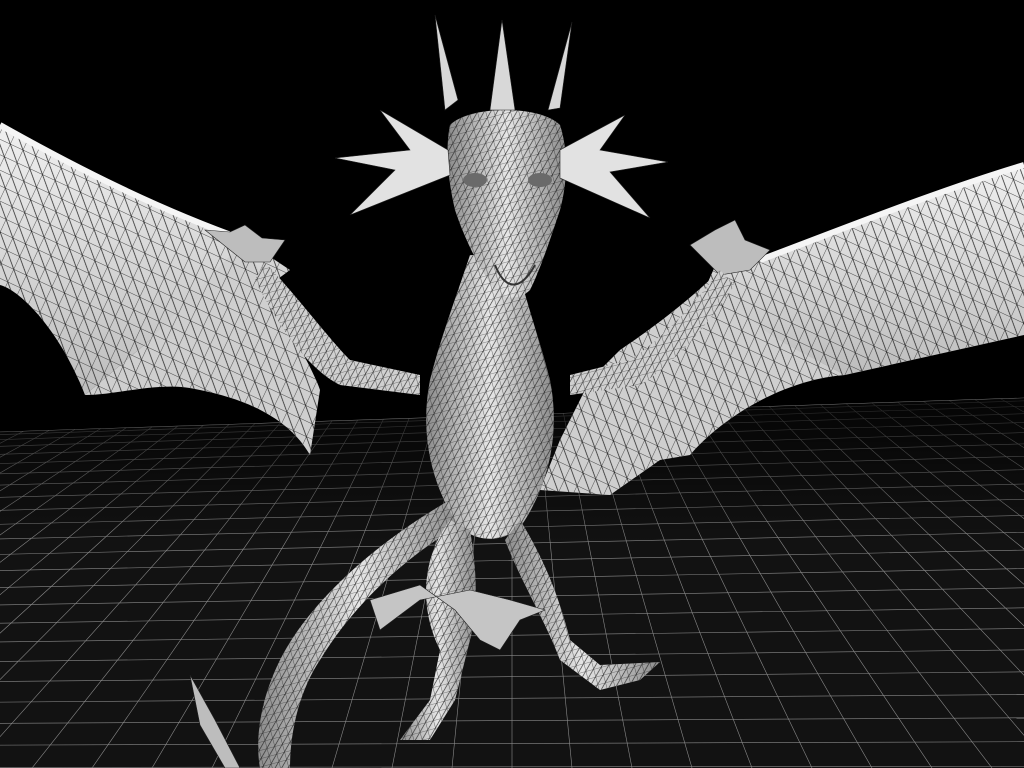 This screenshot has width=1024, height=768. I want to click on head, so click(501, 156).